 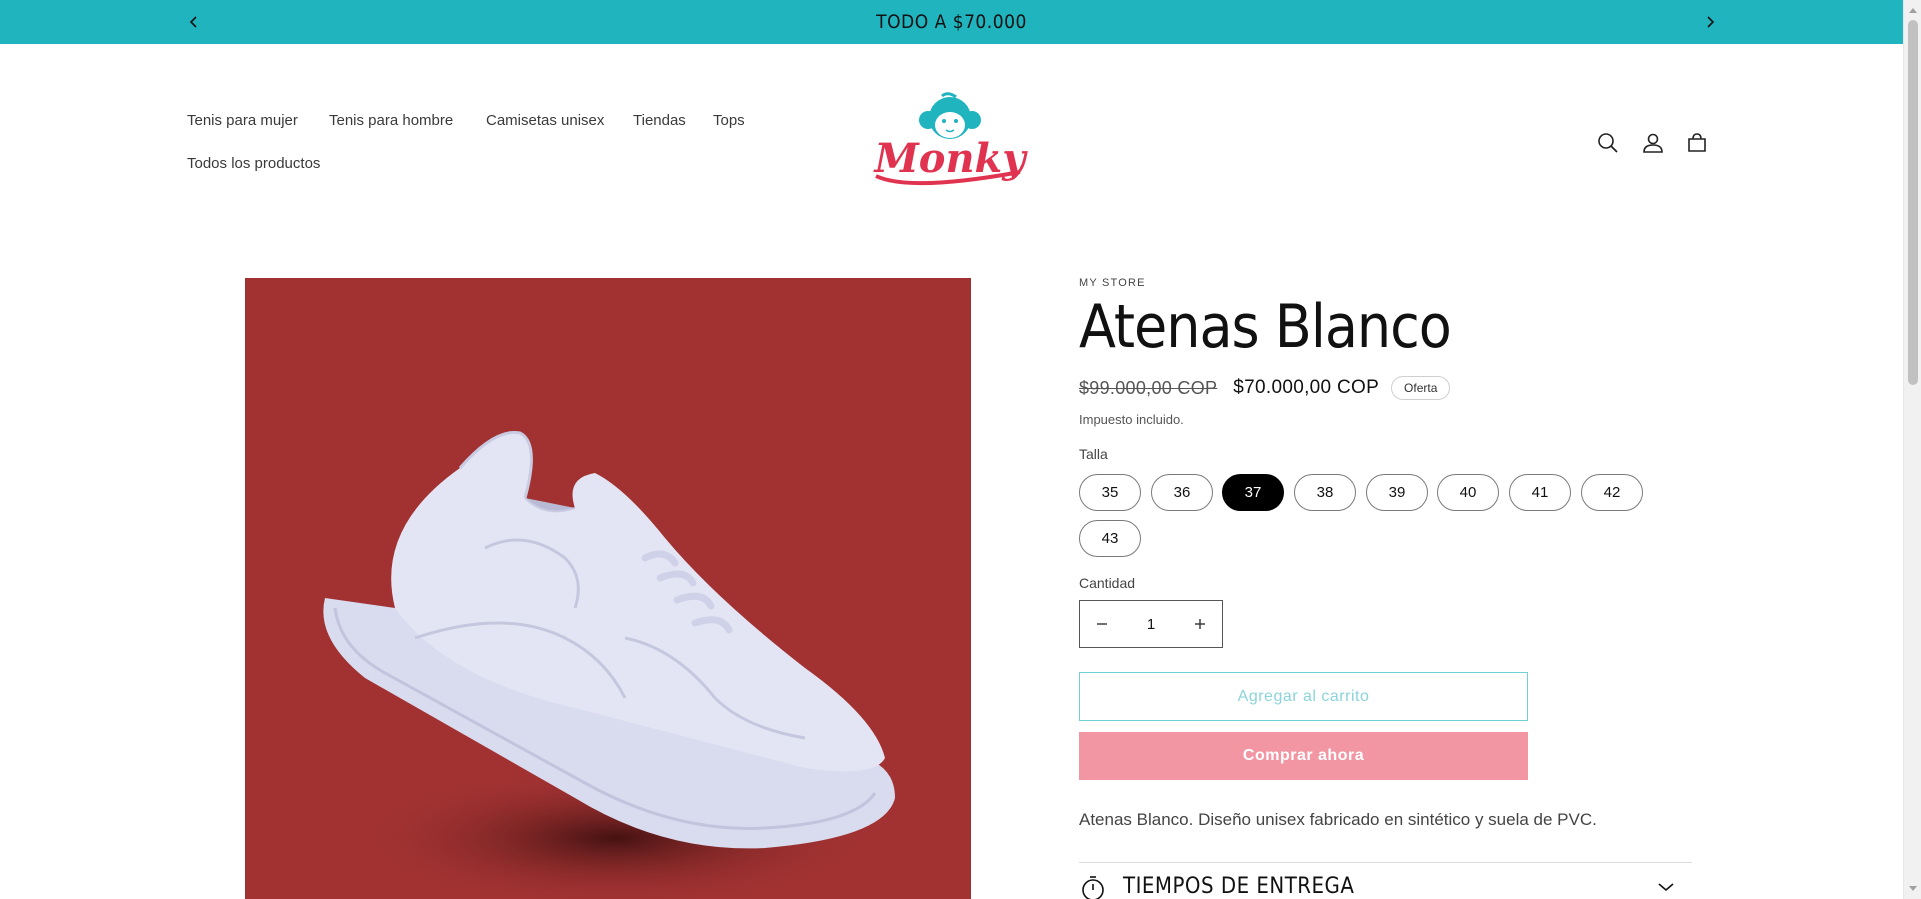 I want to click on cart-button, so click(x=1697, y=143).